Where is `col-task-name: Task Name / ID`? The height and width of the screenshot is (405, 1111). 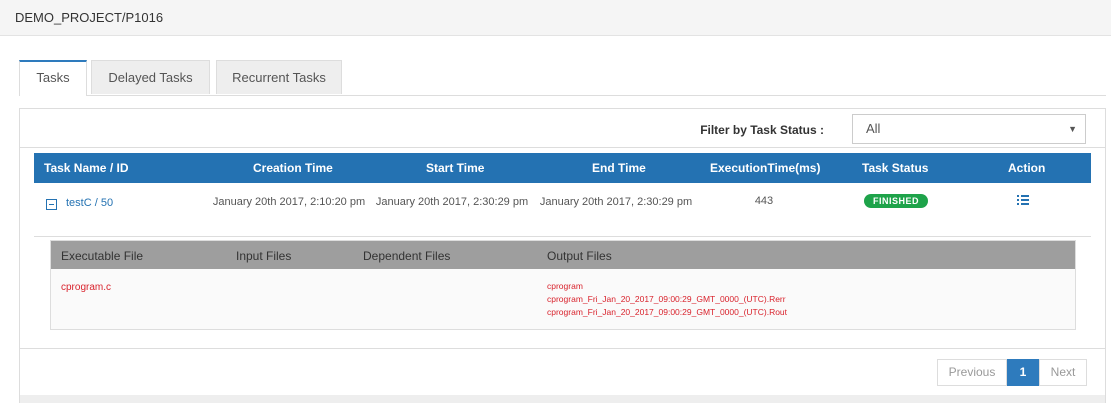
col-task-name: Task Name / ID is located at coordinates (86, 168).